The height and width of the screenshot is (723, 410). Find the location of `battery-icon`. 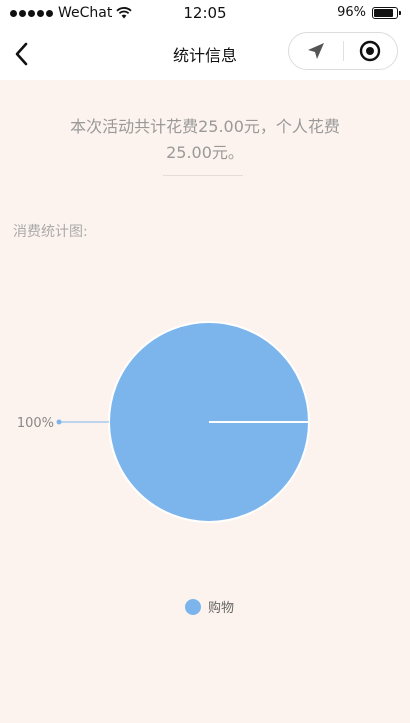

battery-icon is located at coordinates (386, 12).